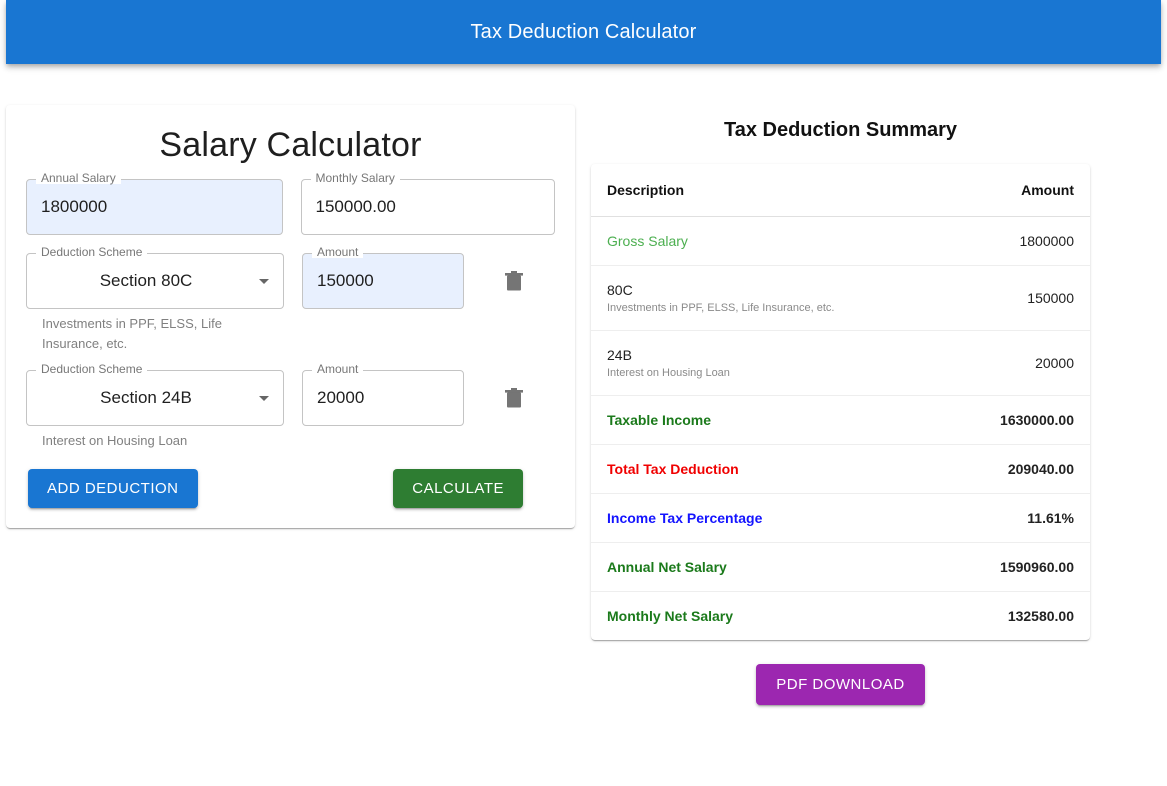  Describe the element at coordinates (1017, 469) in the screenshot. I see `row-amount: 209040.00` at that location.